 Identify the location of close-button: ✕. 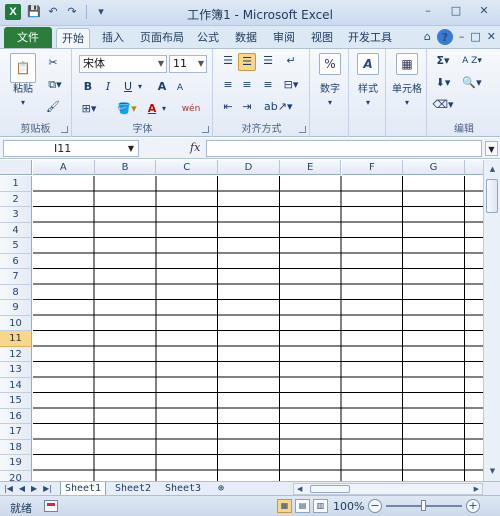
(484, 11).